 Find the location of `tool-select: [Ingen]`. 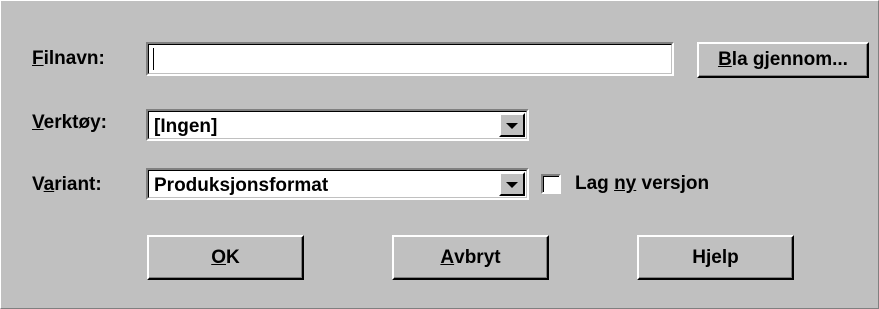

tool-select: [Ingen] is located at coordinates (337, 125).